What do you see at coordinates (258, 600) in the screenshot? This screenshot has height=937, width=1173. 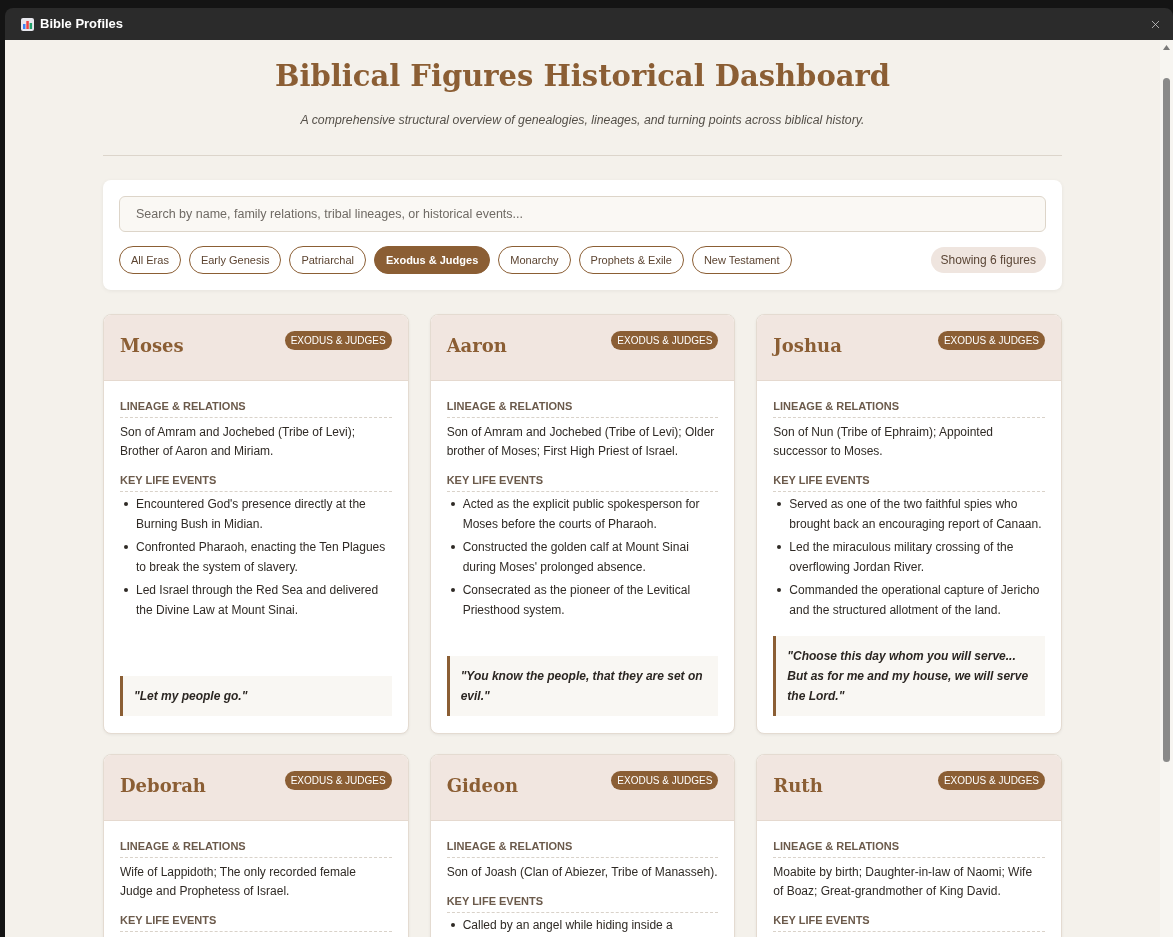 I see `event-text: Led Israel through the Red Sea and delivered the Divine Law at Mount Sinai.` at bounding box center [258, 600].